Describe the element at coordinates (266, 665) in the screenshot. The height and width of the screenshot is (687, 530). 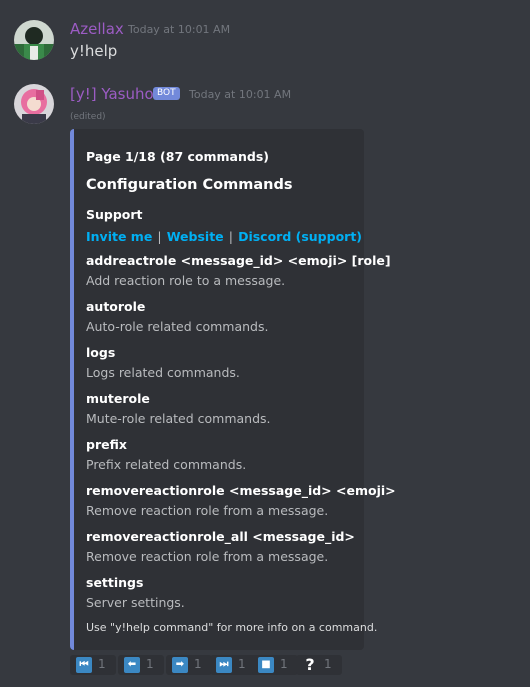
I see `stop-icon: ■` at that location.